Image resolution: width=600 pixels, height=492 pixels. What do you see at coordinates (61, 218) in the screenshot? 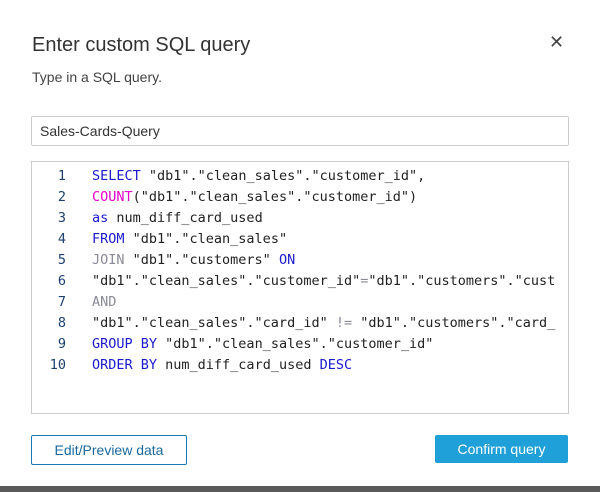
I see `line-number: 3` at bounding box center [61, 218].